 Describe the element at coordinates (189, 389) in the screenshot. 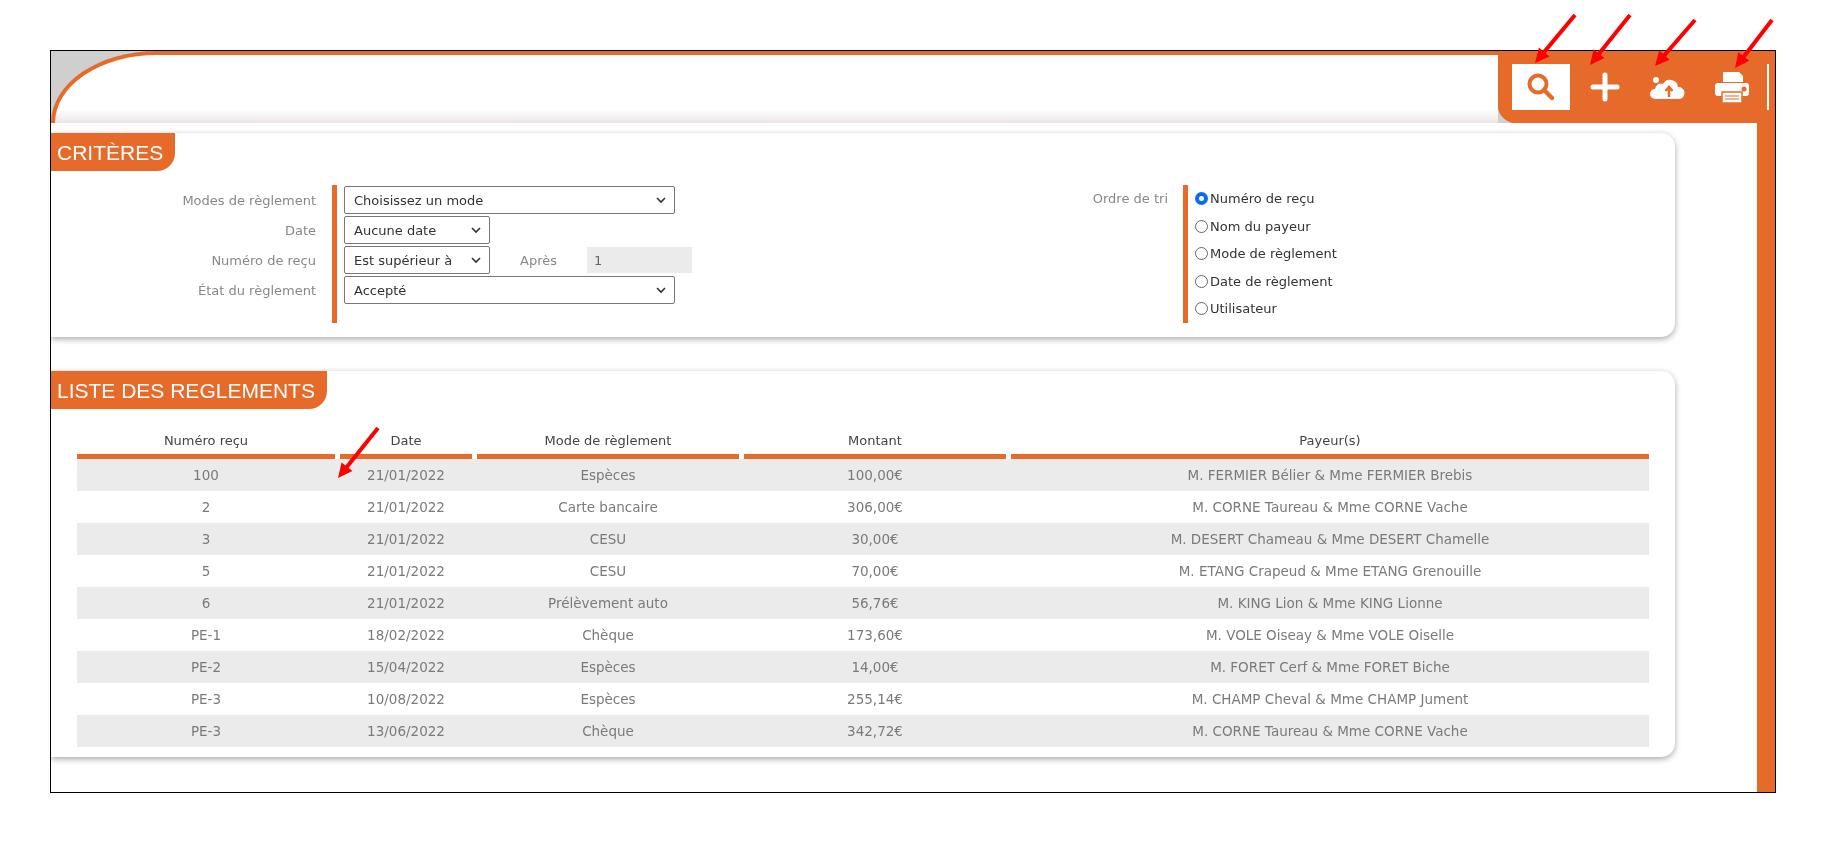

I see `section-title: LISTE DES REGLEMENTS` at that location.